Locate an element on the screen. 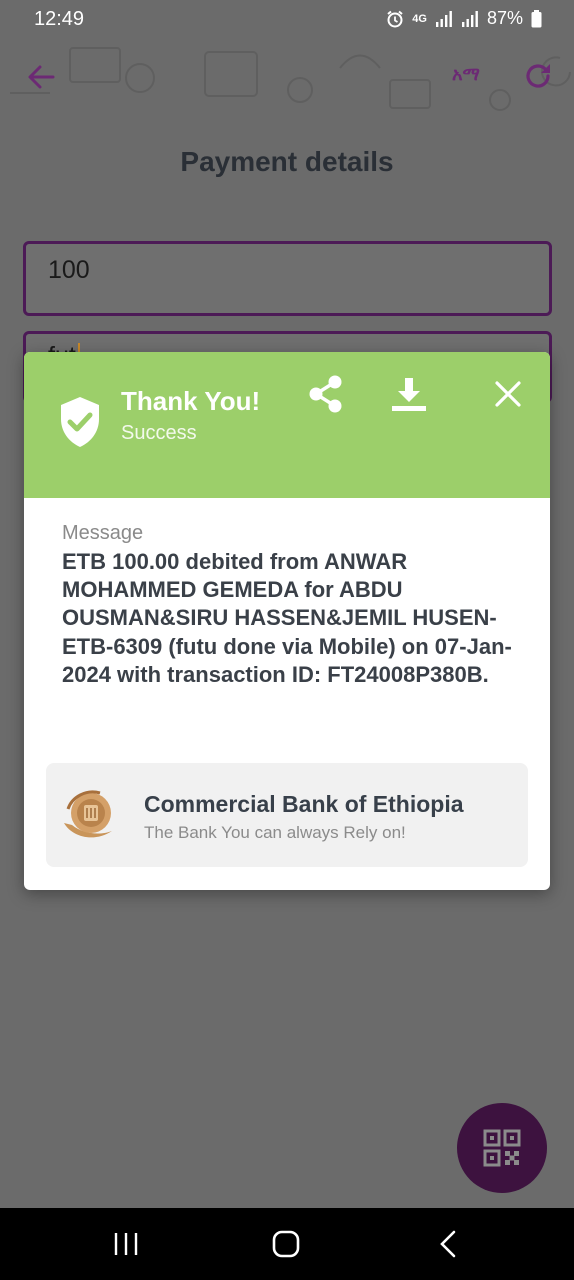 The image size is (574, 1280). bank-name: Commercial Bank of Ethiopia is located at coordinates (304, 804).